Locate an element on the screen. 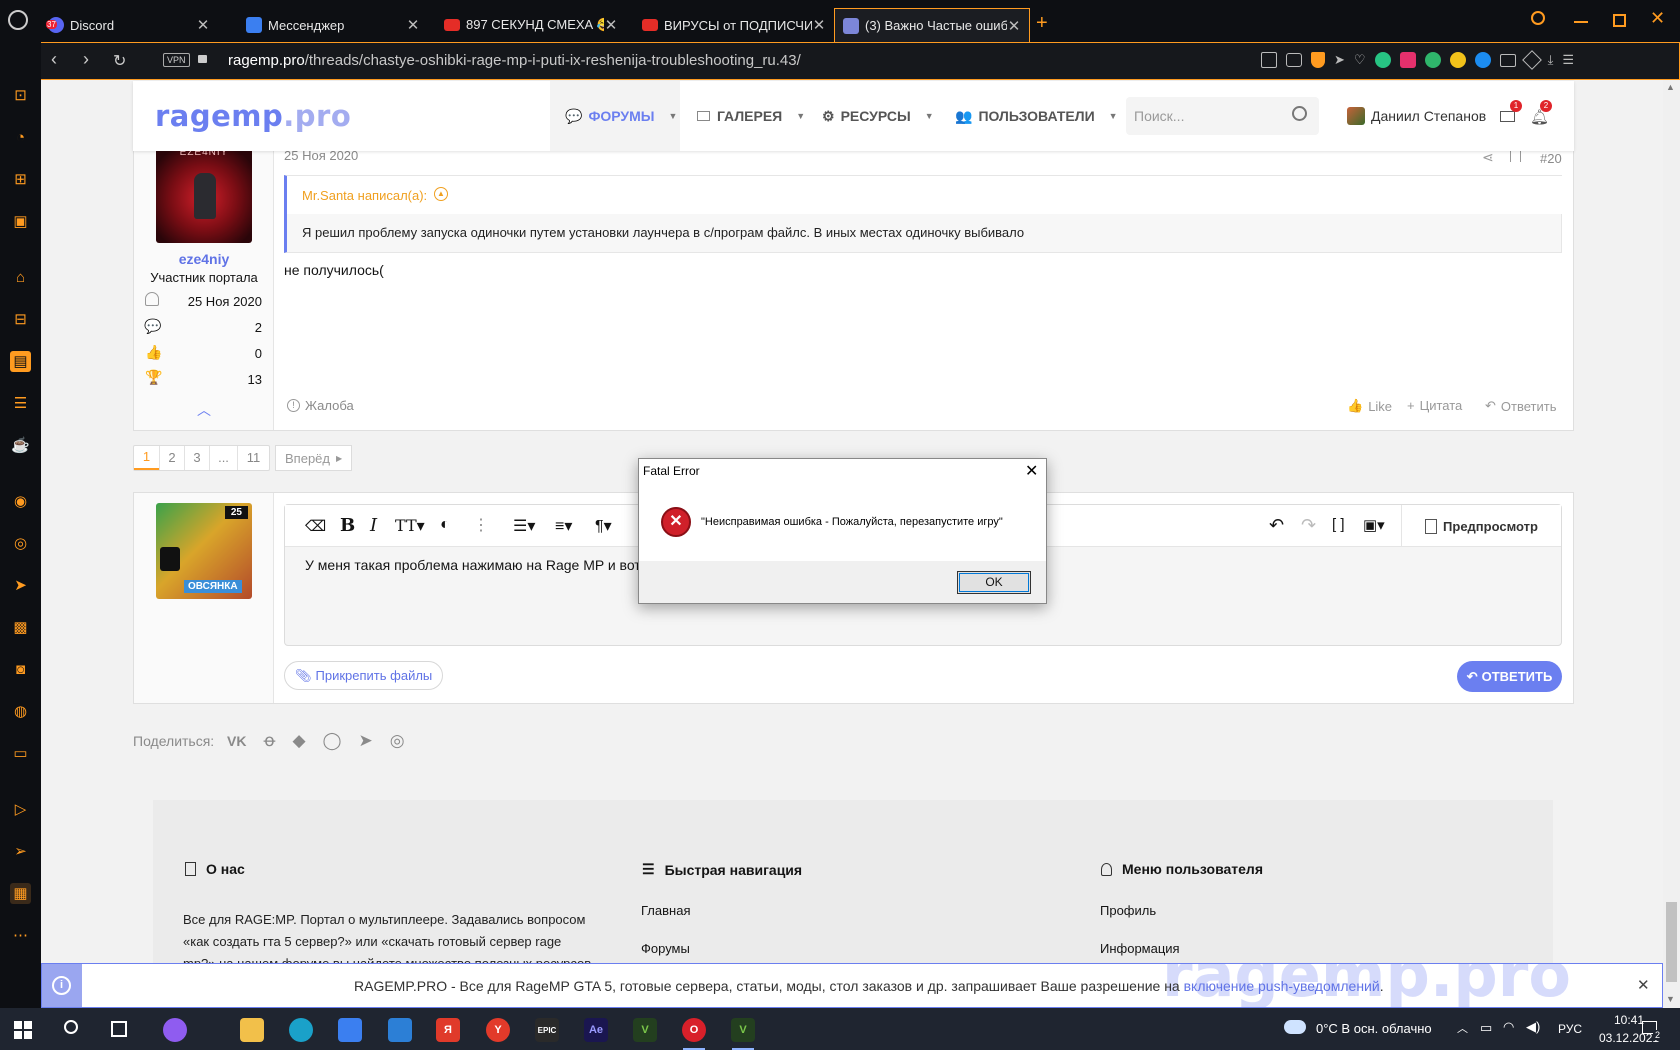  post-number: #20 is located at coordinates (1551, 158).